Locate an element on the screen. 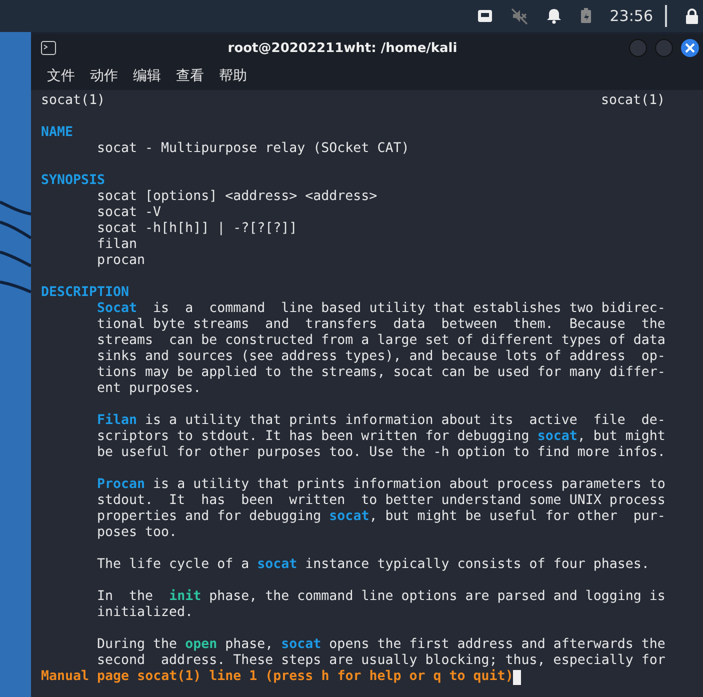  text-line: filan is located at coordinates (117, 244).